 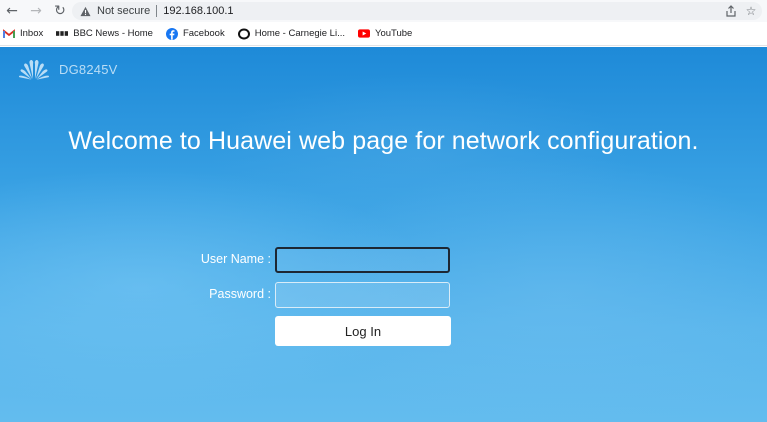 I want to click on youtube-icon, so click(x=364, y=34).